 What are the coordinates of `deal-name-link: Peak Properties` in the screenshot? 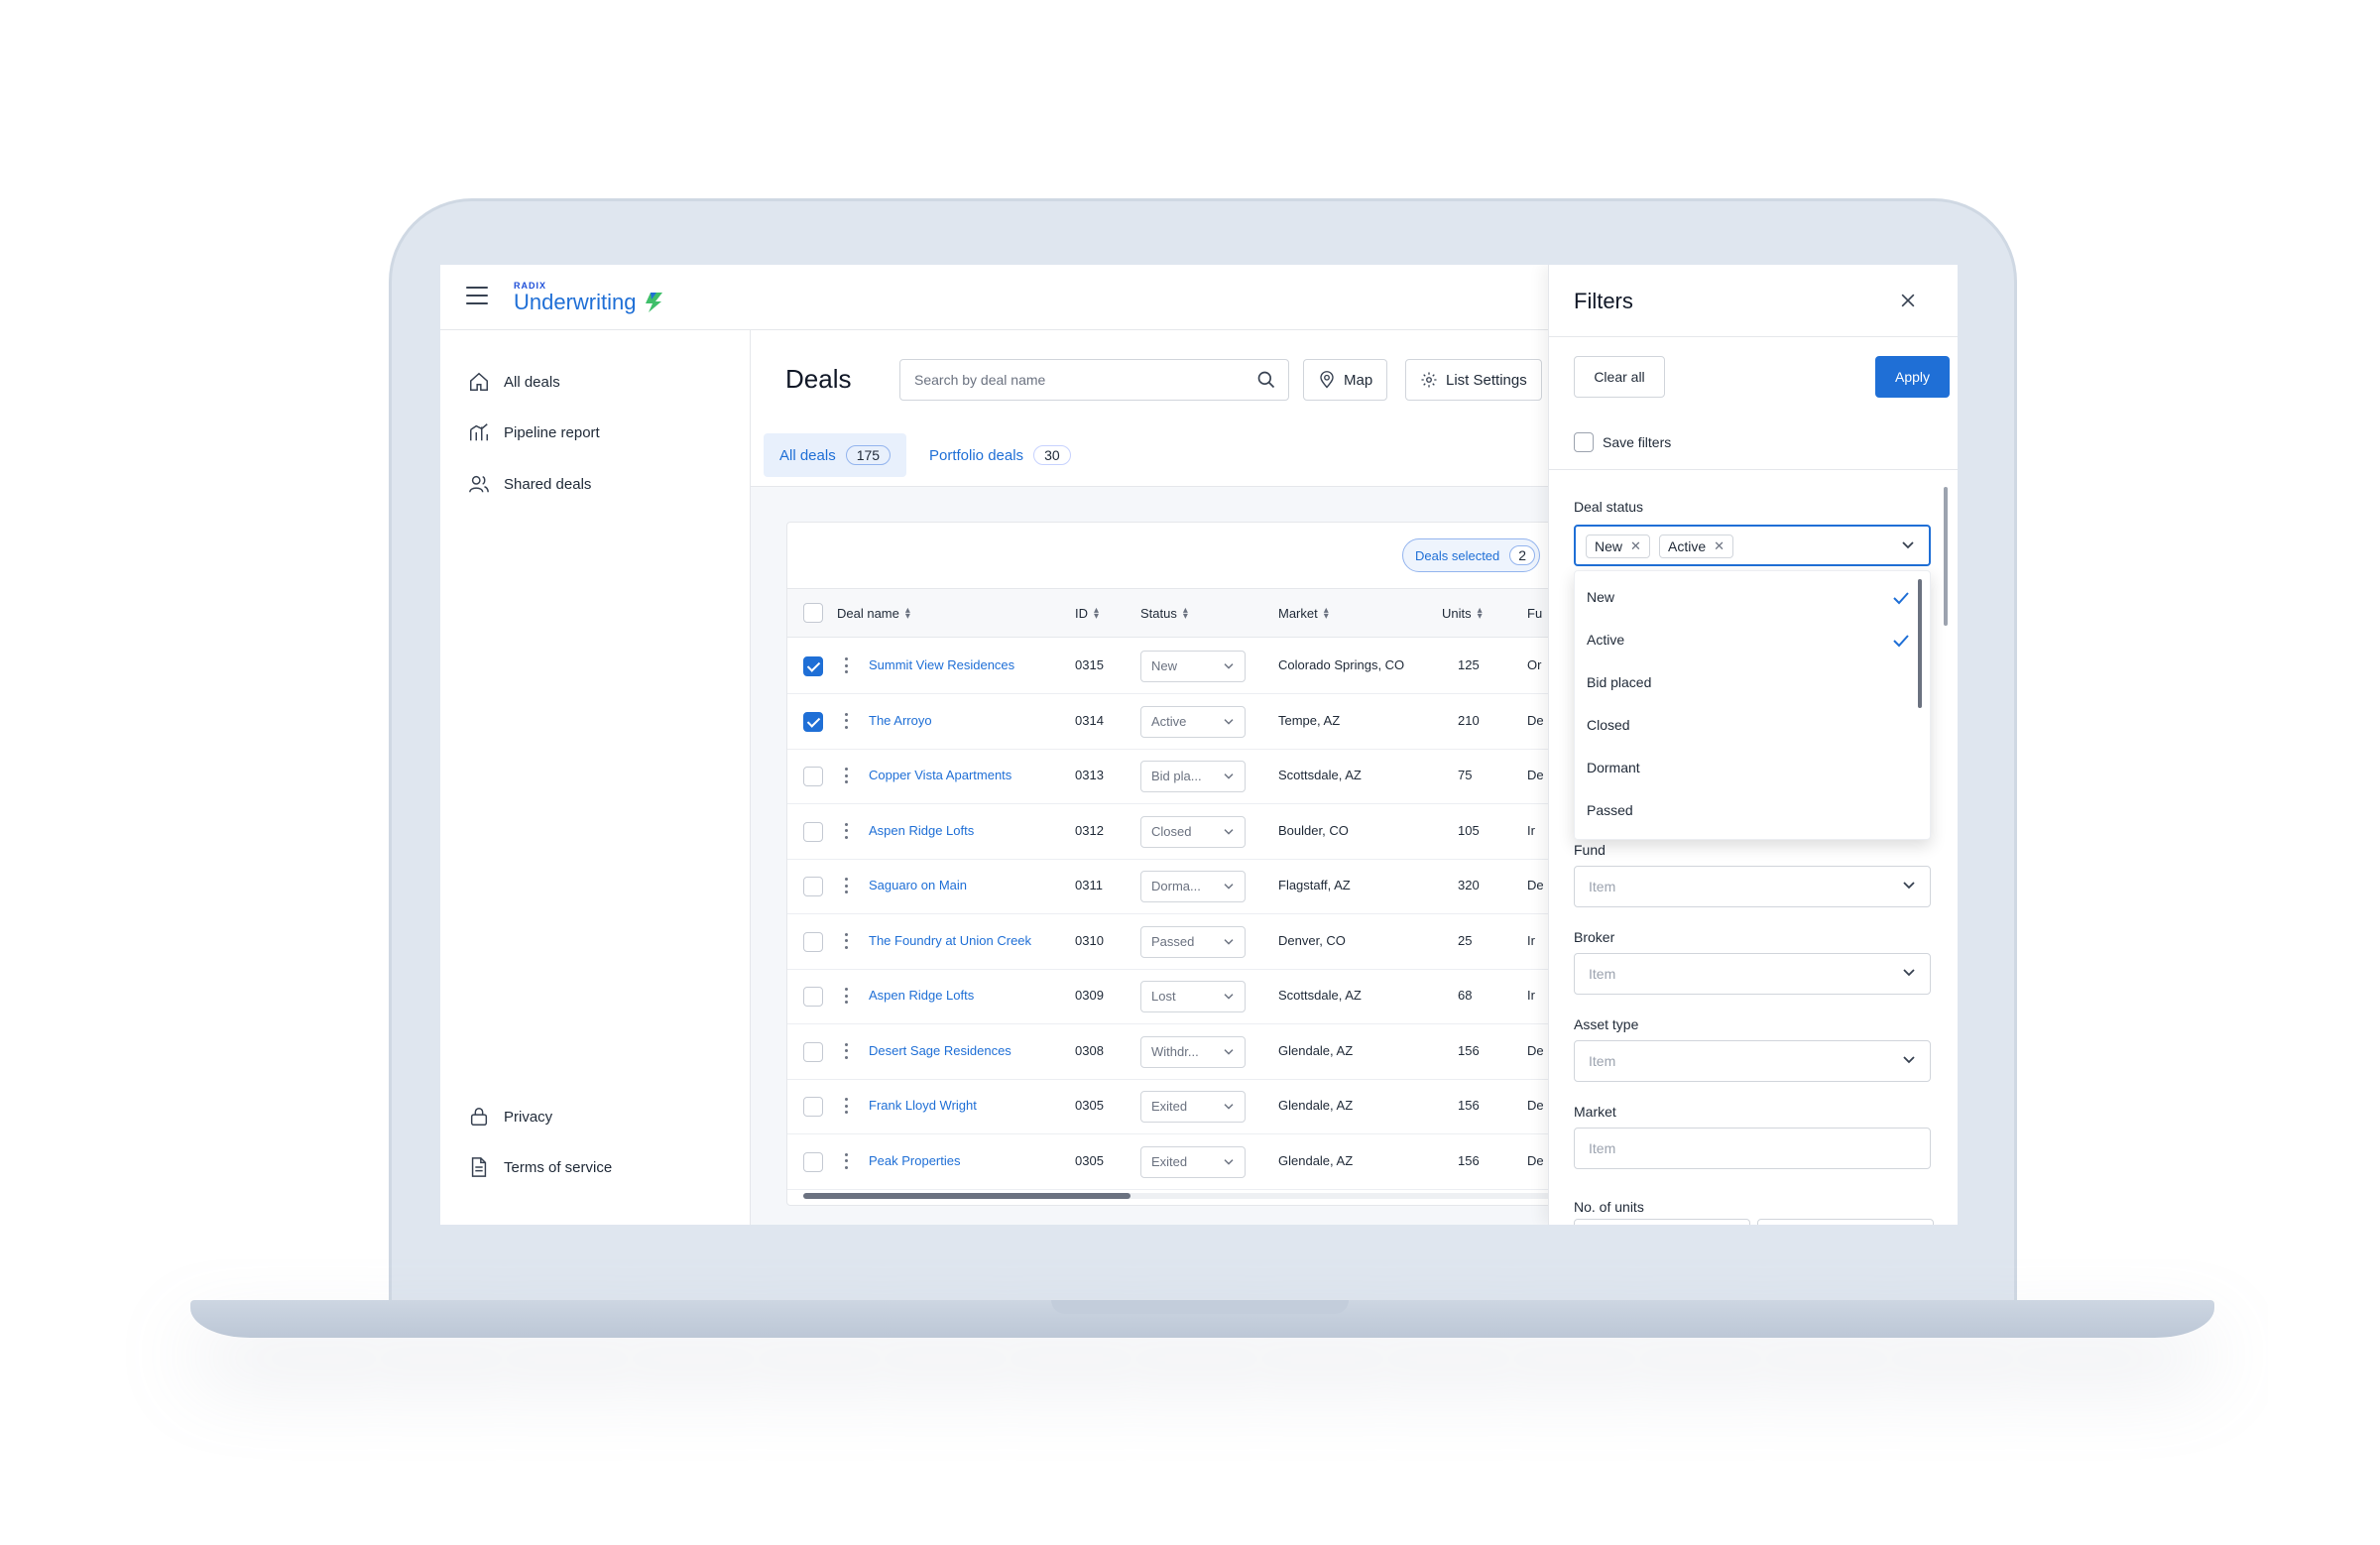 It's located at (915, 1160).